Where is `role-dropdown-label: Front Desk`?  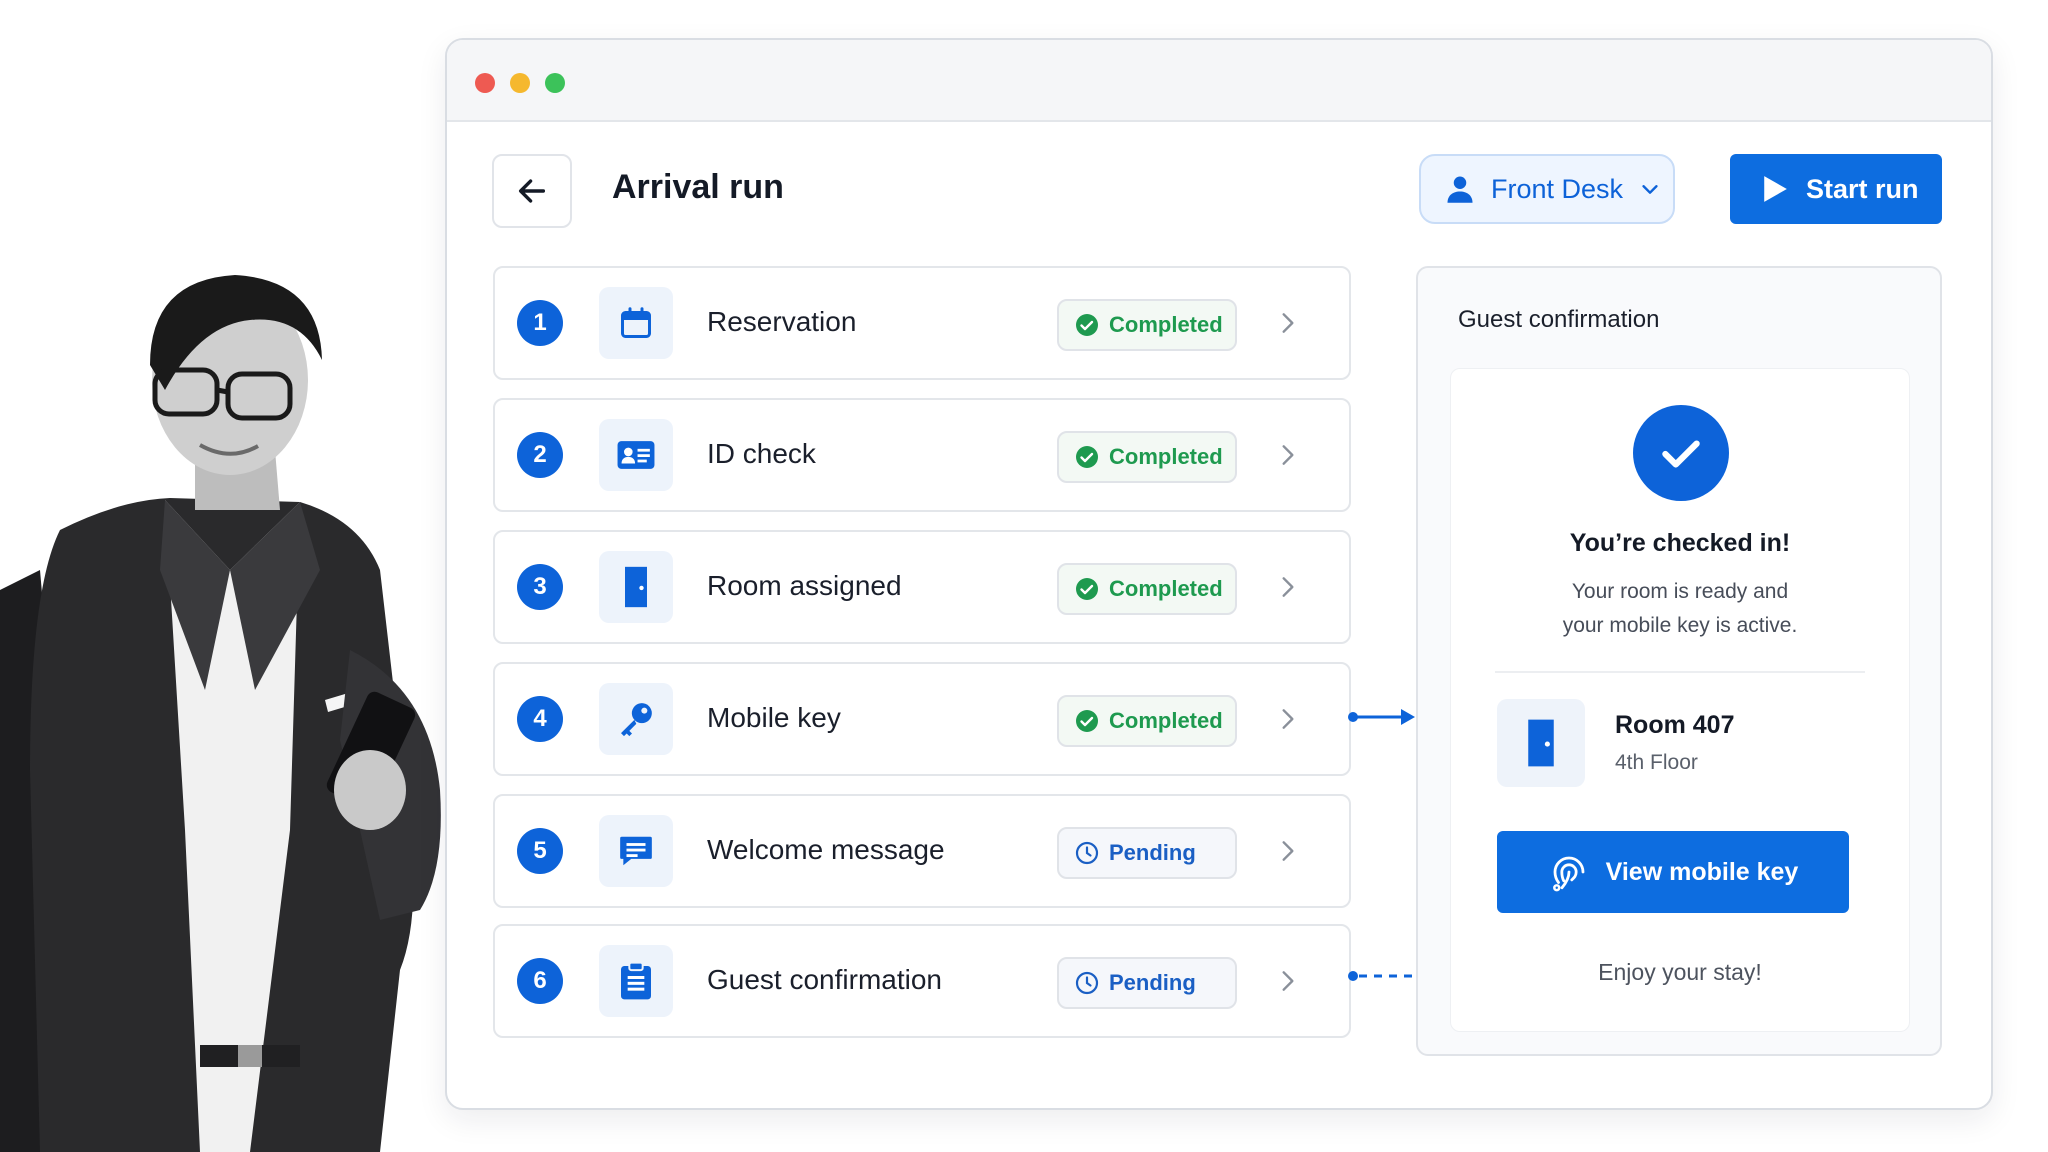 role-dropdown-label: Front Desk is located at coordinates (1557, 188).